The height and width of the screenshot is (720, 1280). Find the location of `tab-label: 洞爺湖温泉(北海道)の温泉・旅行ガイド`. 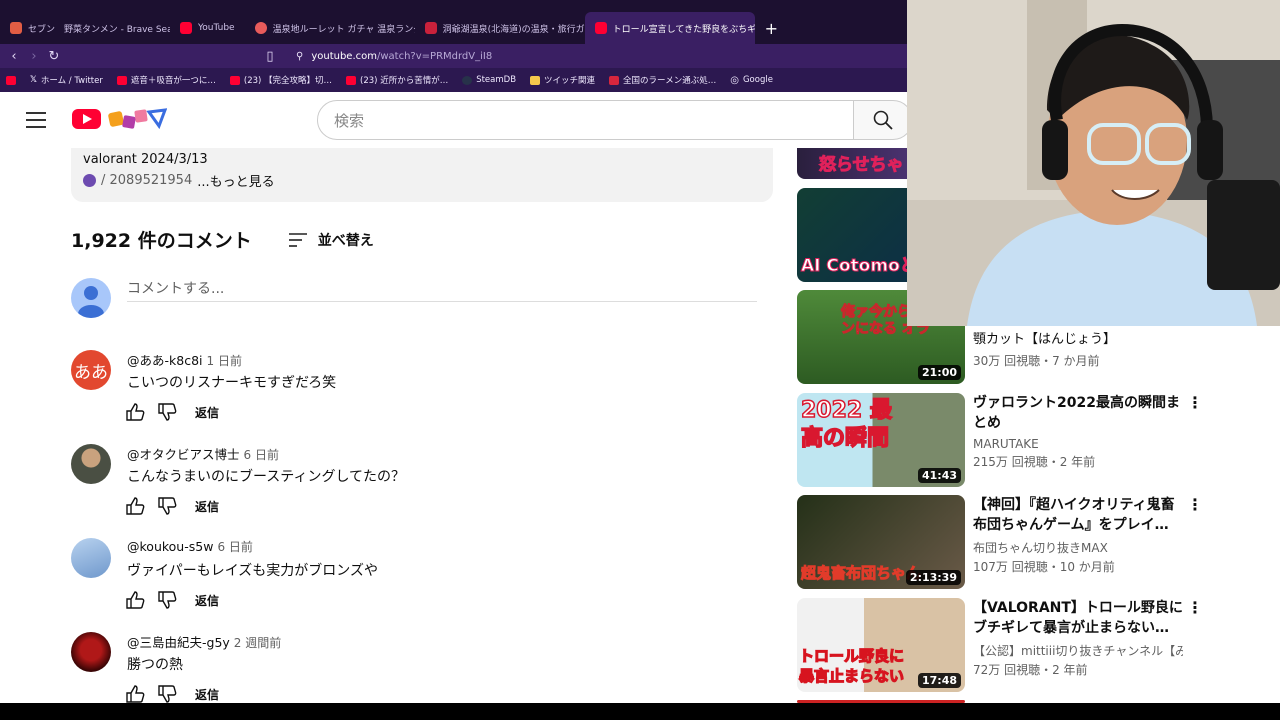

tab-label: 洞爺湖温泉(北海道)の温泉・旅行ガイド is located at coordinates (513, 29).